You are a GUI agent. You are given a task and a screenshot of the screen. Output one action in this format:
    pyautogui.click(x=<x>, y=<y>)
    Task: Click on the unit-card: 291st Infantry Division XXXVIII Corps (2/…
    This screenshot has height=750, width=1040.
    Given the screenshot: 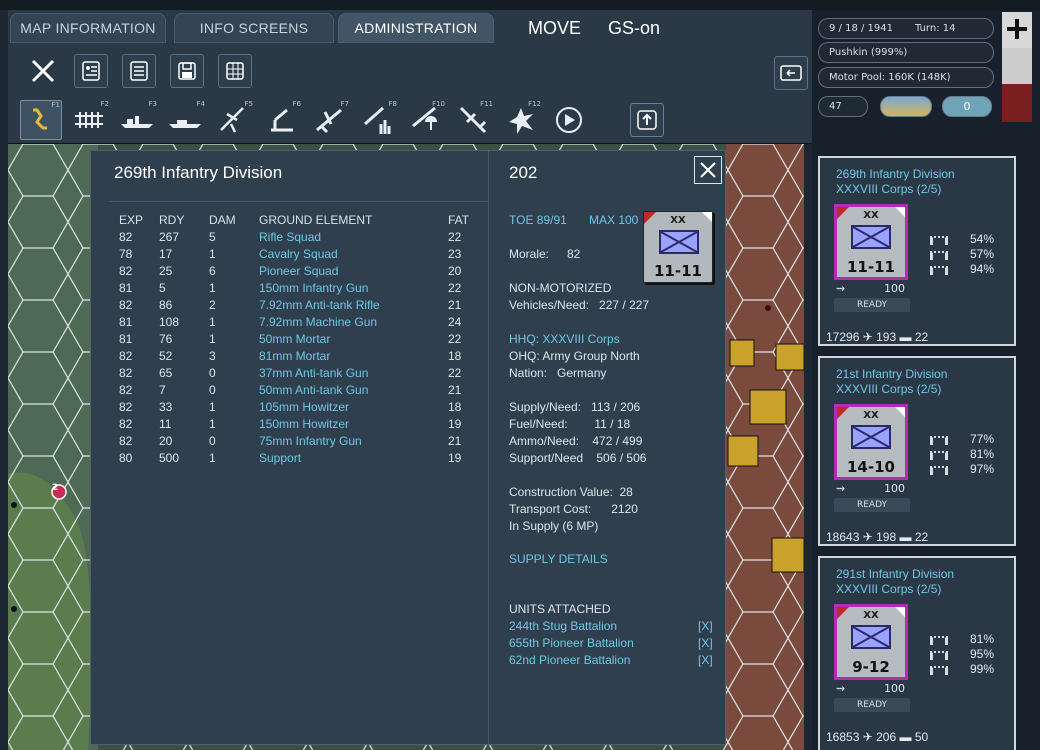 What is the action you would take?
    pyautogui.click(x=917, y=653)
    